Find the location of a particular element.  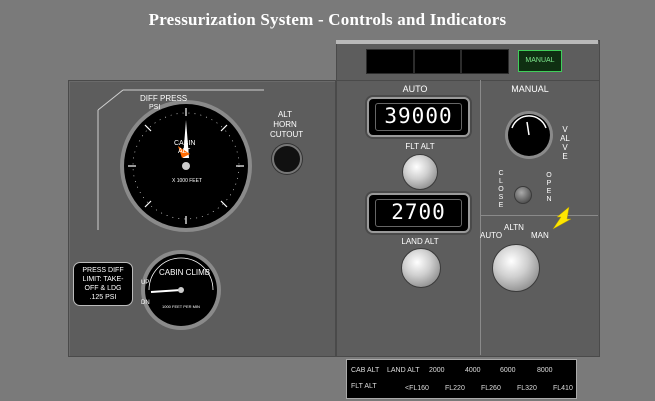

cabin-alt-diff-press-gauge is located at coordinates (186, 166).